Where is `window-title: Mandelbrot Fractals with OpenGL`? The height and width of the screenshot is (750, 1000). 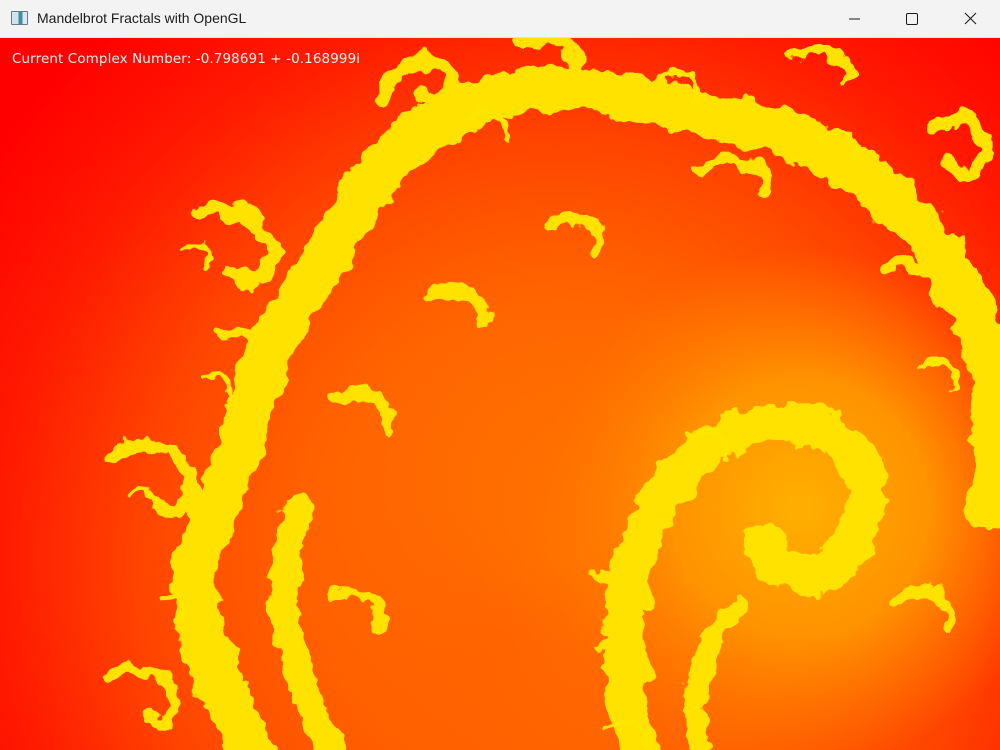
window-title: Mandelbrot Fractals with OpenGL is located at coordinates (142, 18).